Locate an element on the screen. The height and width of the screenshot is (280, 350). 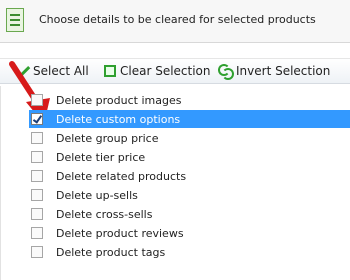
item-label: Delete up-sells is located at coordinates (97, 195).